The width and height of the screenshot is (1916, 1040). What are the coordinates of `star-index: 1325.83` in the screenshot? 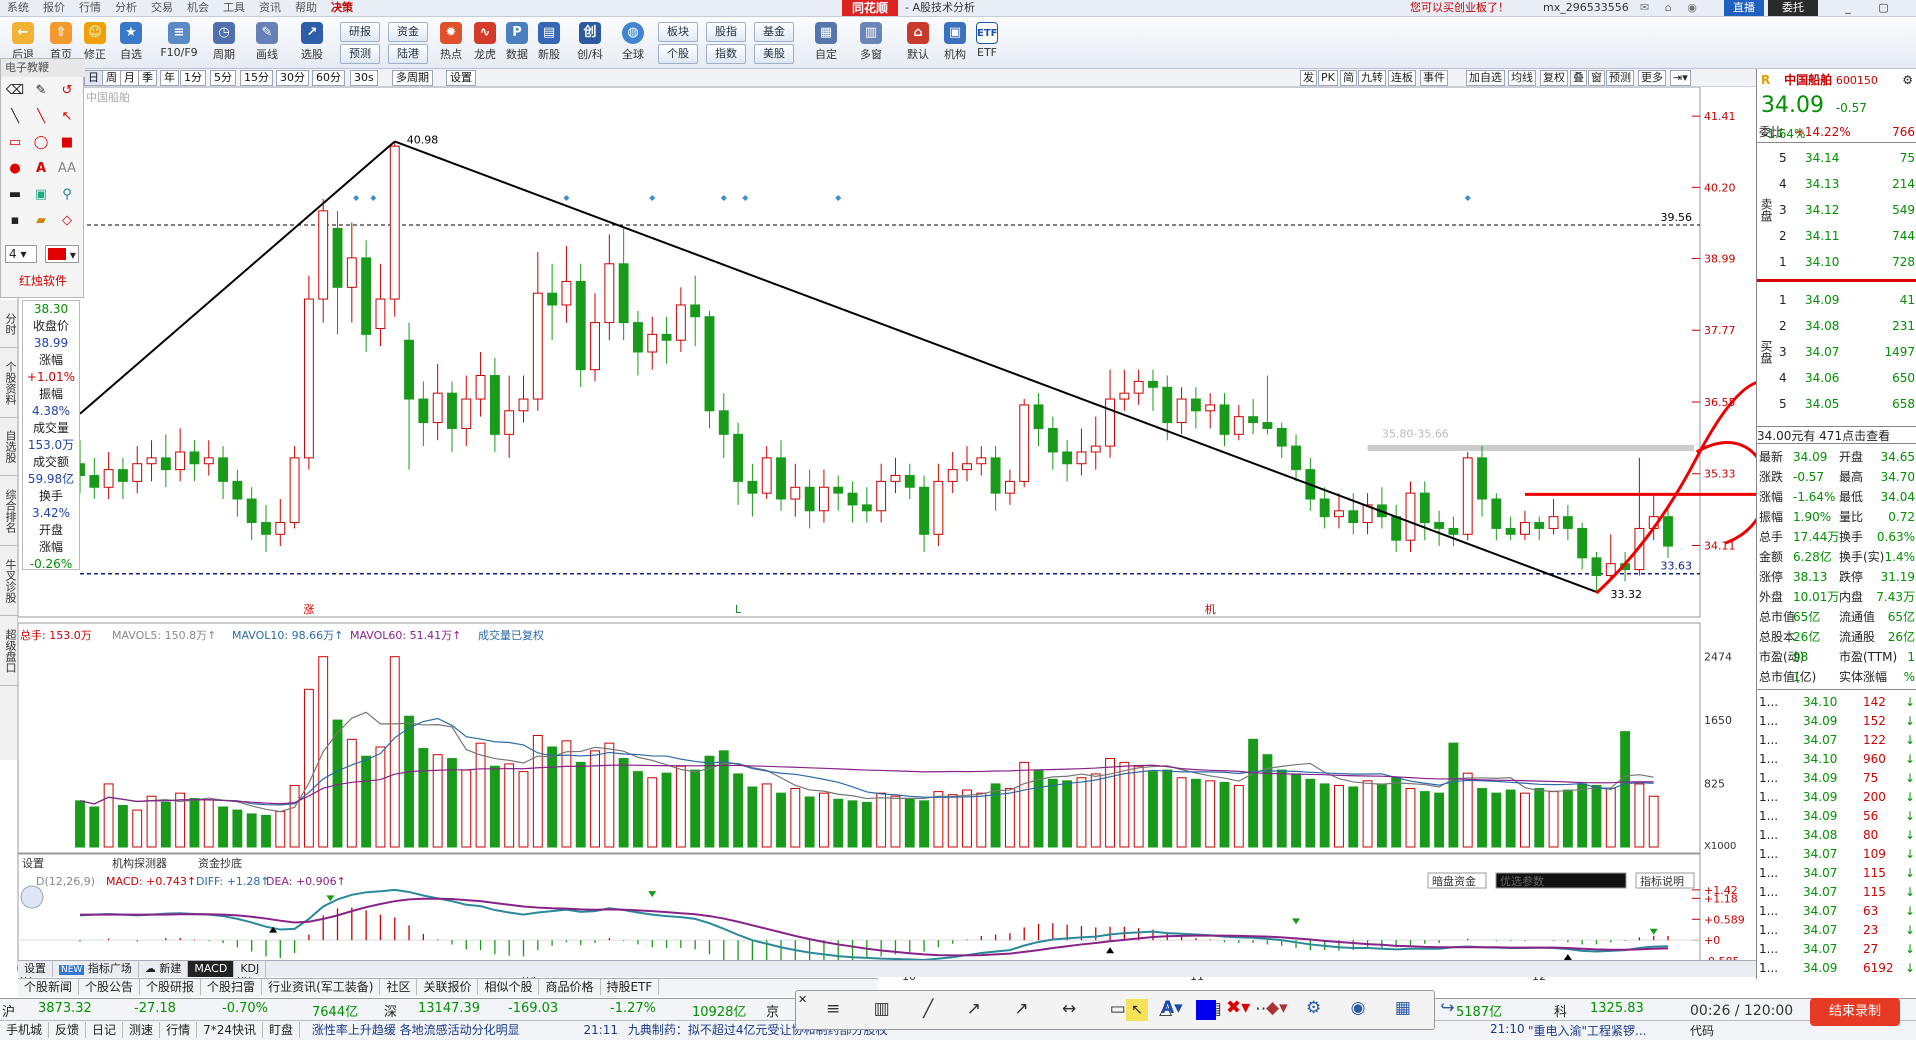 It's located at (1617, 1008).